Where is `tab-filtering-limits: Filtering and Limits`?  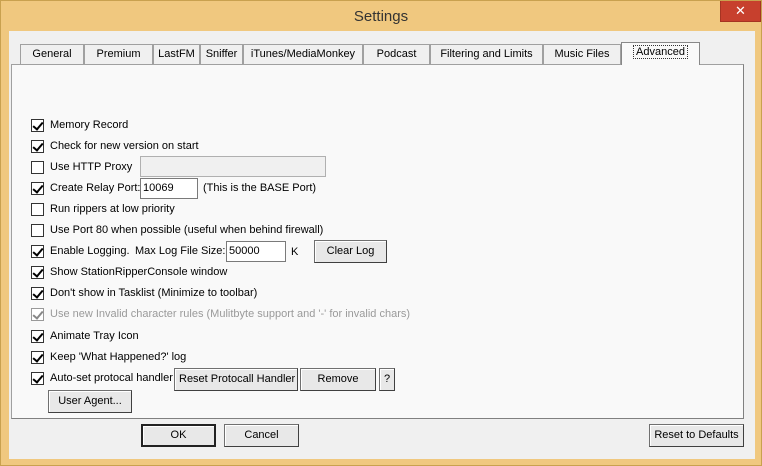 tab-filtering-limits: Filtering and Limits is located at coordinates (486, 54).